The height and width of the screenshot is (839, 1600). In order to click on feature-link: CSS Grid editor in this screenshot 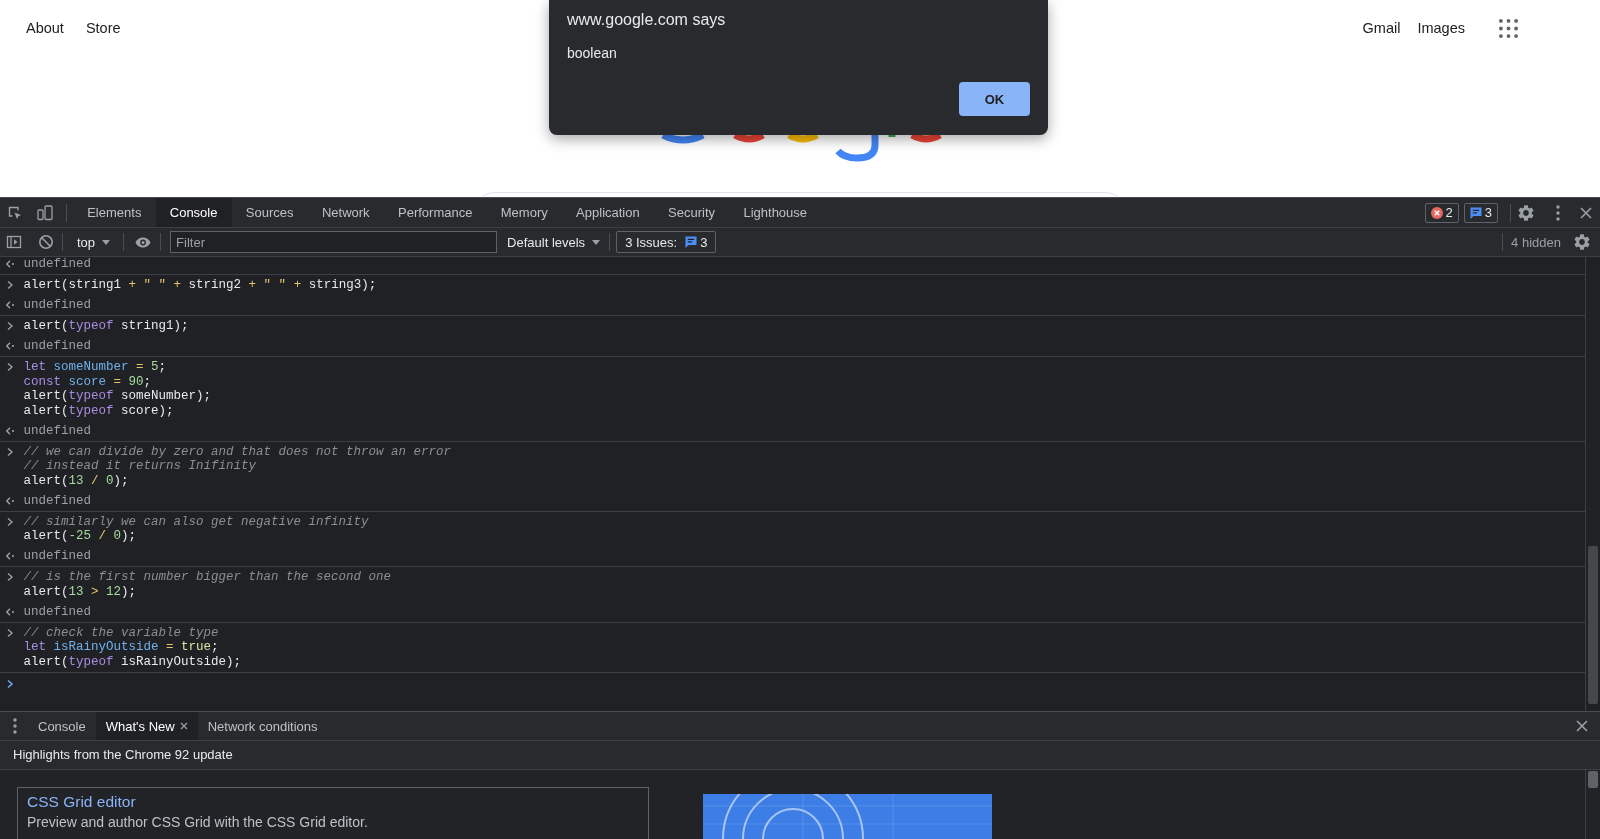, I will do `click(81, 802)`.